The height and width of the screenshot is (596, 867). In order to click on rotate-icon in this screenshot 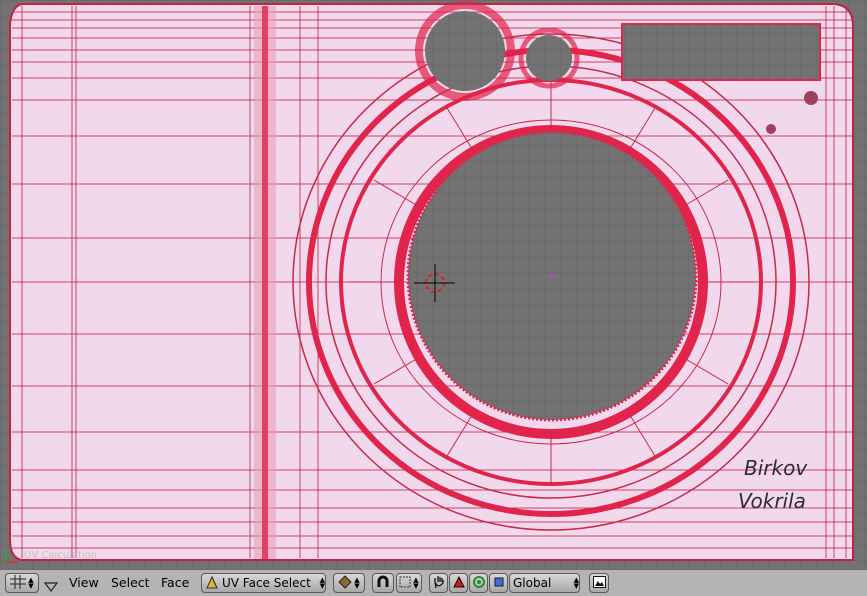, I will do `click(479, 583)`.